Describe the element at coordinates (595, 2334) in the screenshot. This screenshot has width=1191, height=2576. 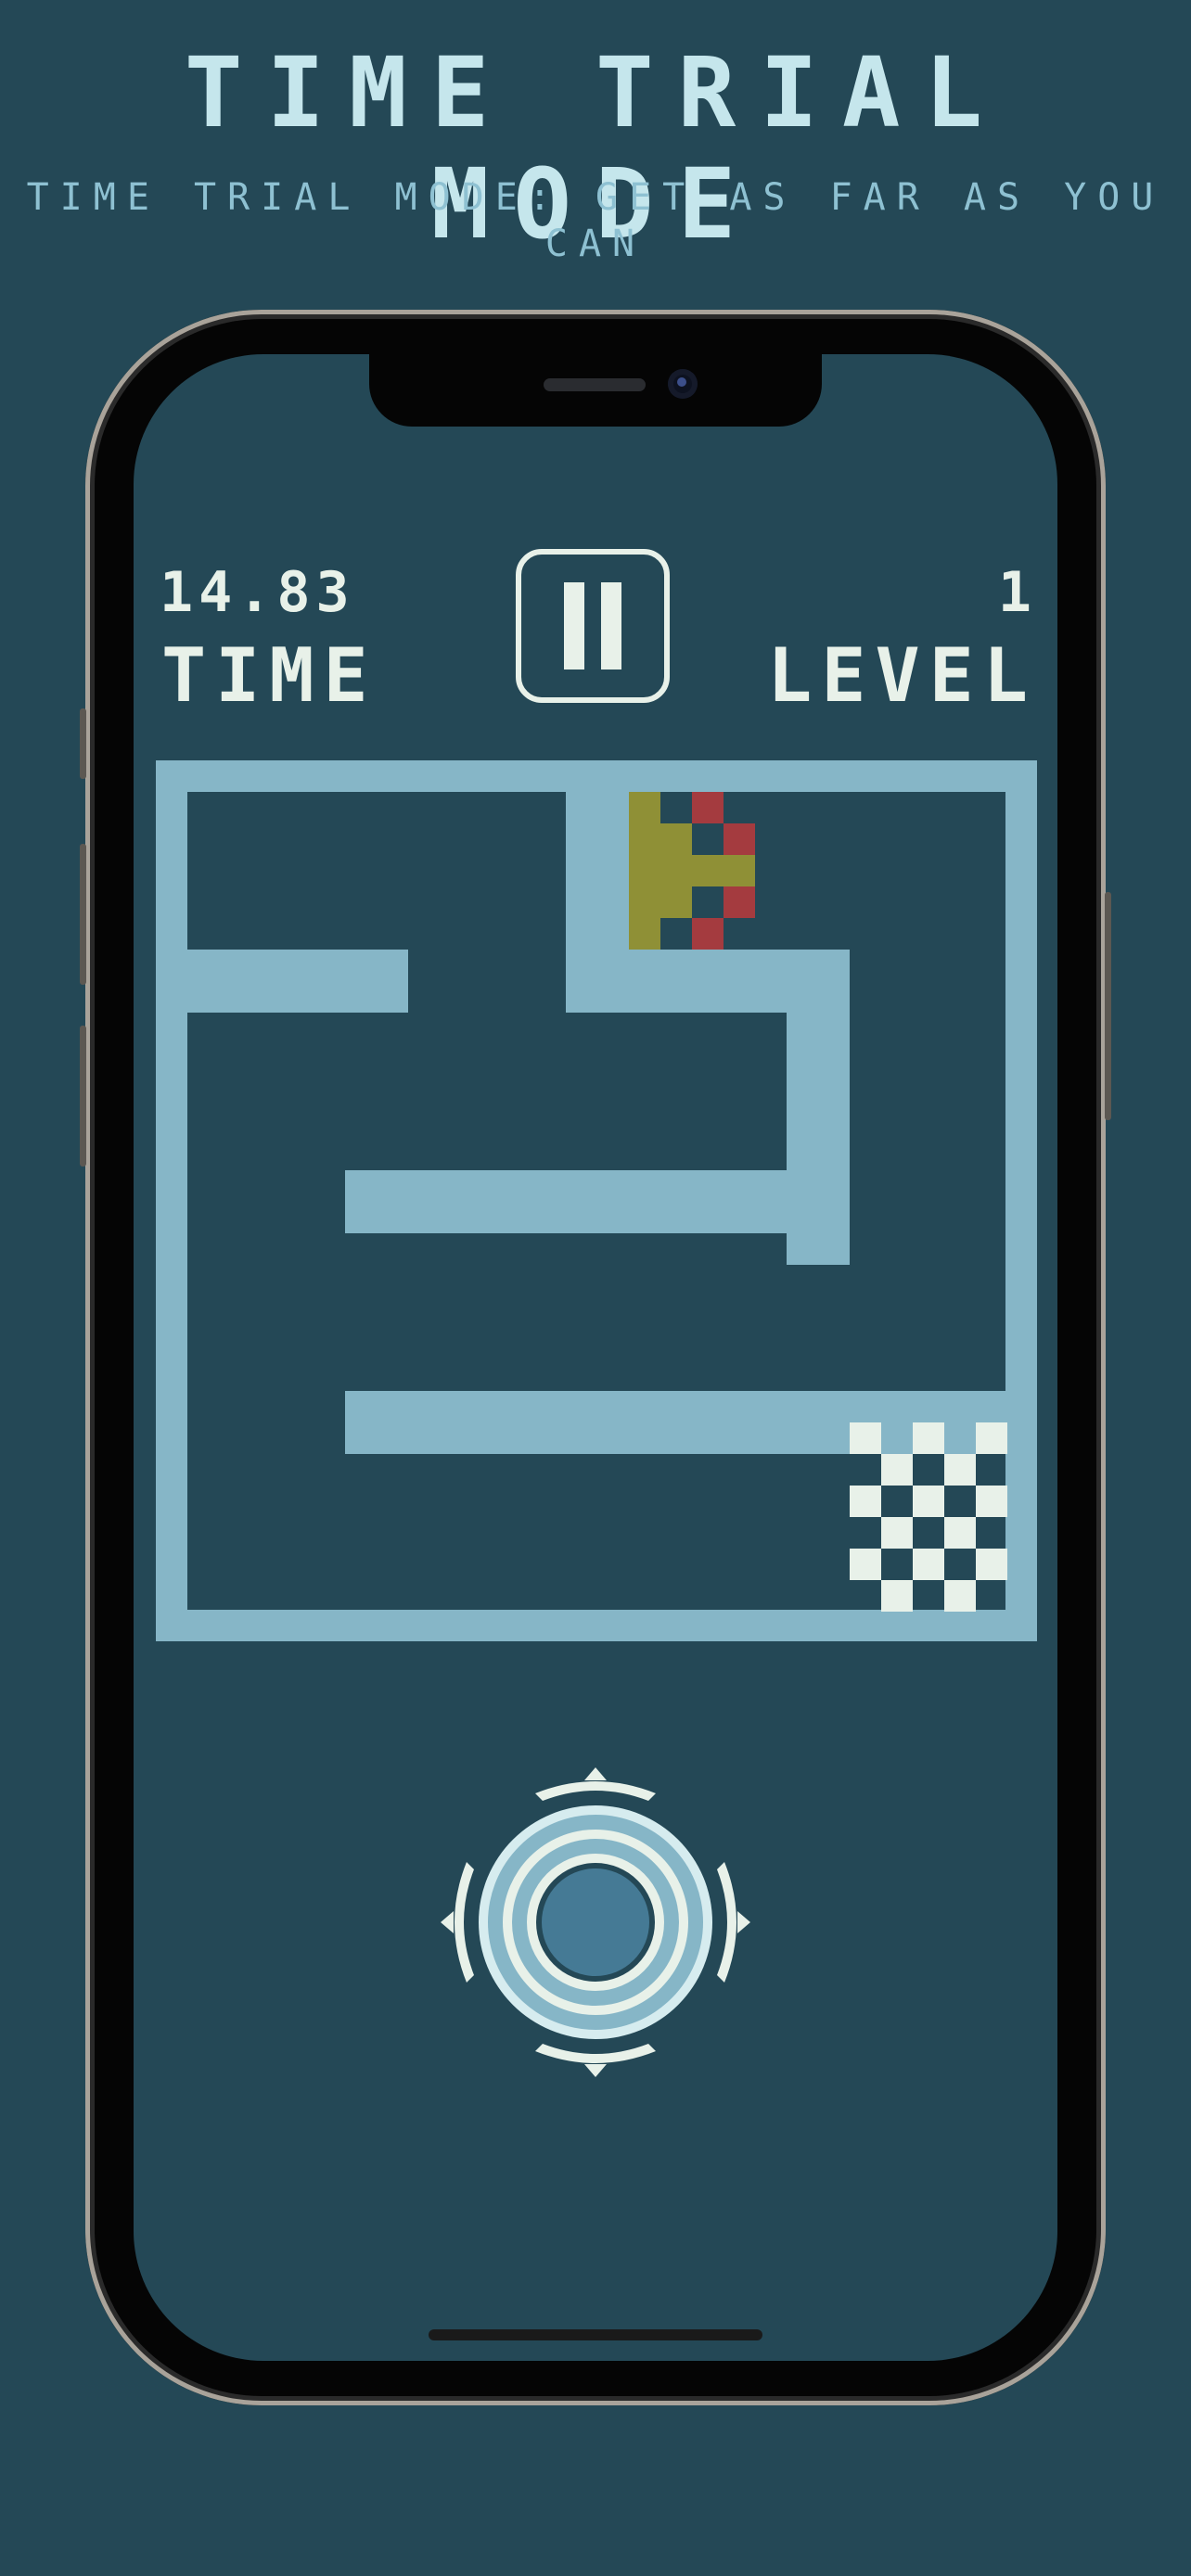
I see `home-indicator` at that location.